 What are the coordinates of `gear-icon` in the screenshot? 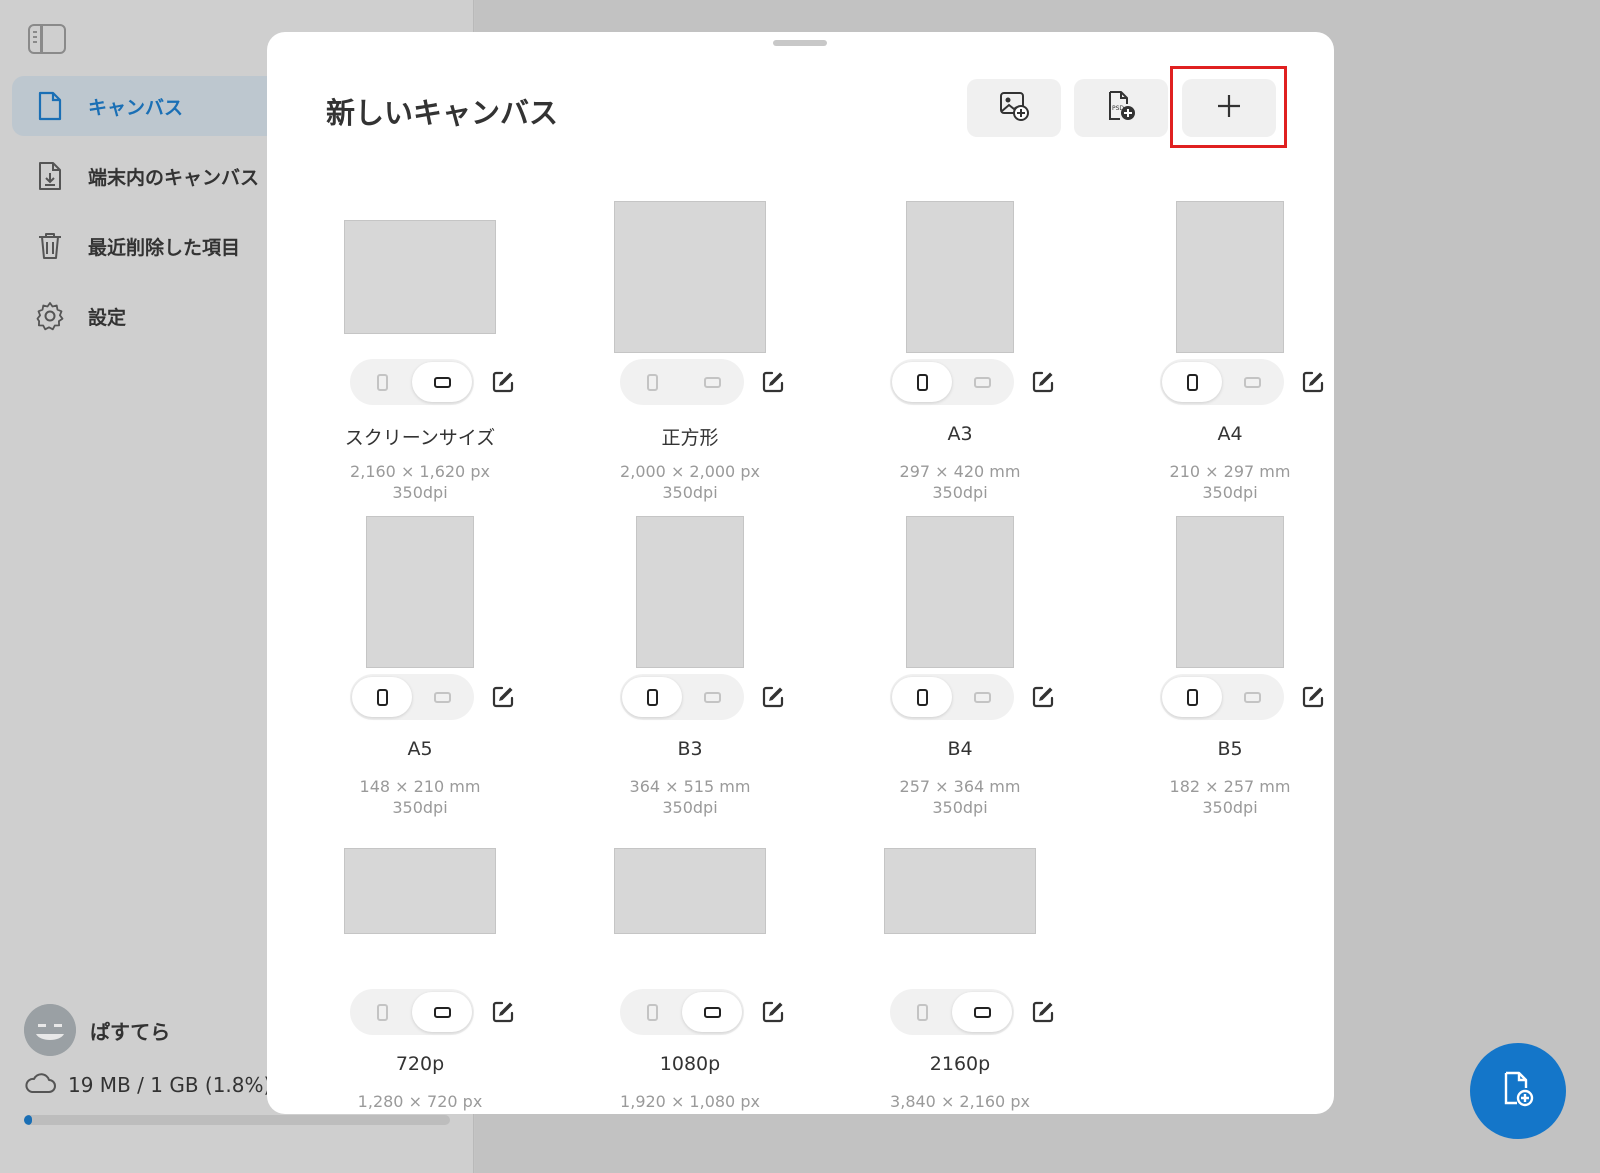 It's located at (50, 316).